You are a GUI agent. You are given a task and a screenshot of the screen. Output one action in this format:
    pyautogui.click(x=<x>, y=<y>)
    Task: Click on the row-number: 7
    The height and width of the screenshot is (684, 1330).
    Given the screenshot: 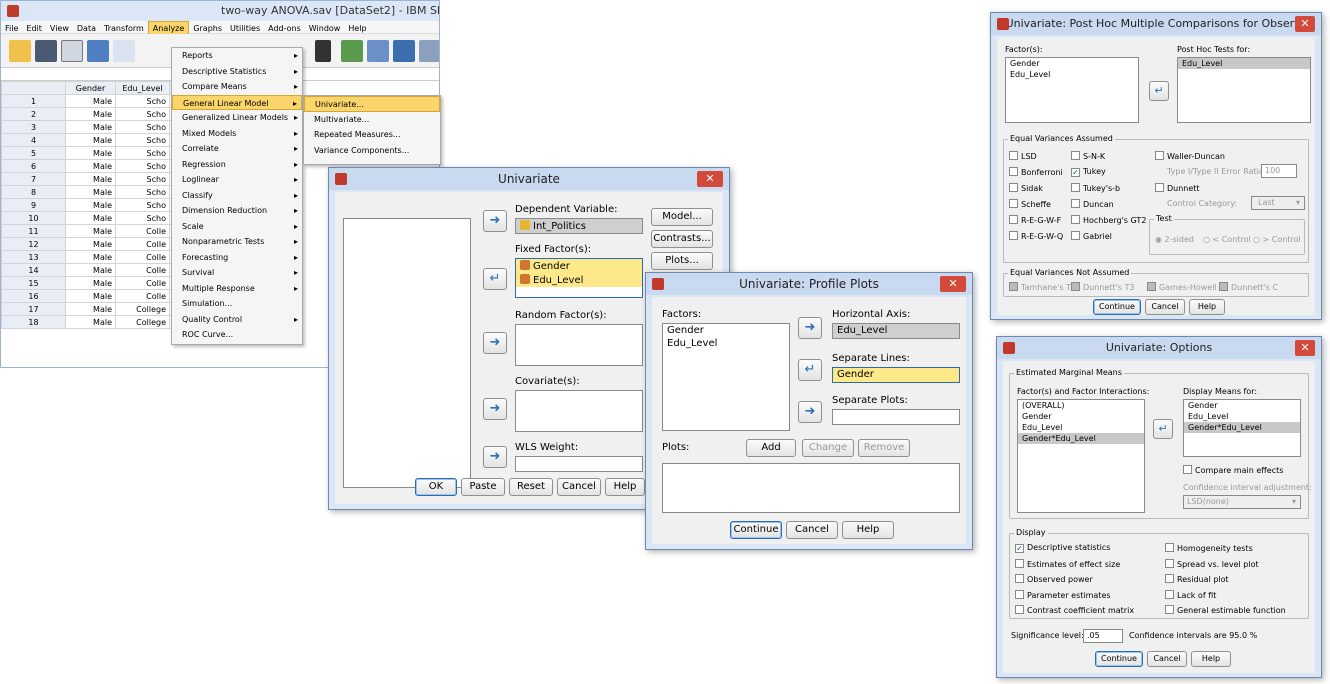 What is the action you would take?
    pyautogui.click(x=33, y=179)
    